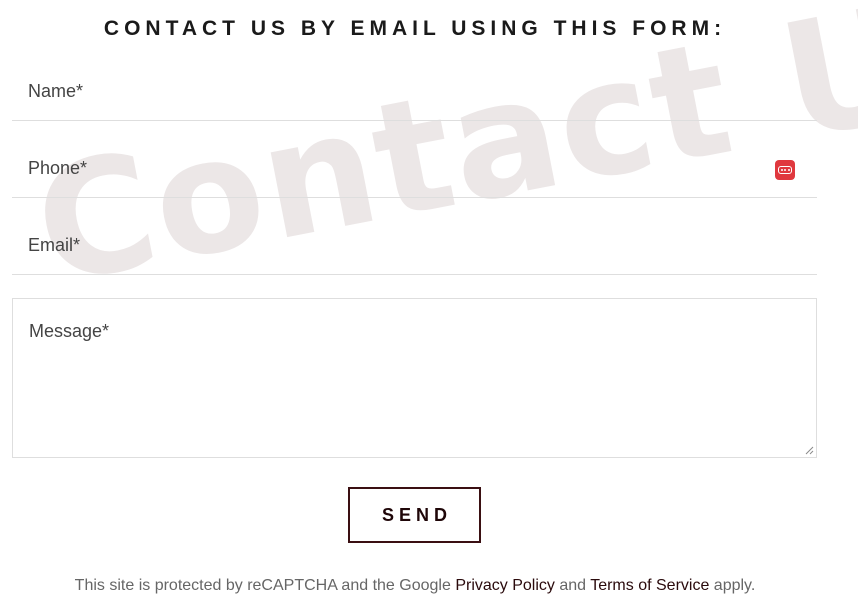  What do you see at coordinates (734, 585) in the screenshot?
I see `recaptcha-suffix: apply.` at bounding box center [734, 585].